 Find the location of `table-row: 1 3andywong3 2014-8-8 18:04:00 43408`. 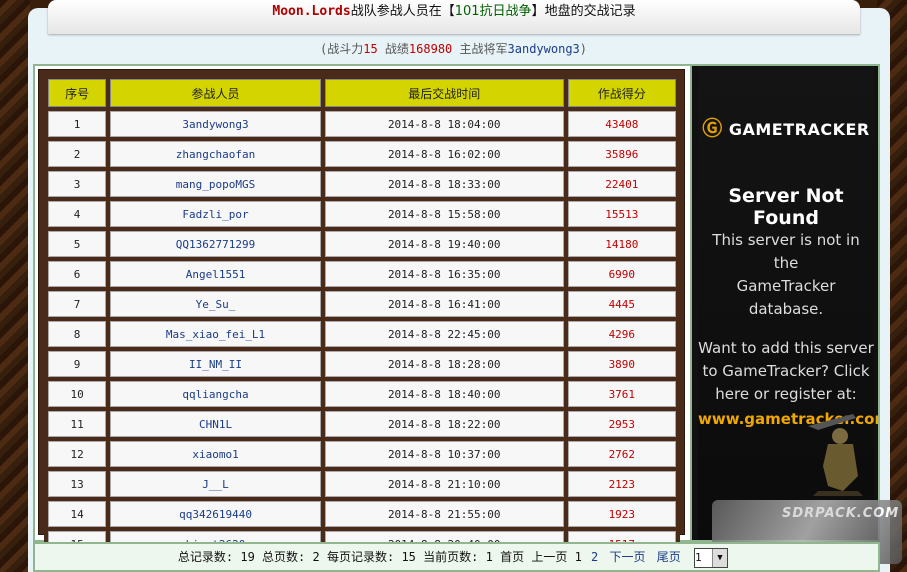

table-row: 1 3andywong3 2014-8-8 18:04:00 43408 is located at coordinates (362, 124).